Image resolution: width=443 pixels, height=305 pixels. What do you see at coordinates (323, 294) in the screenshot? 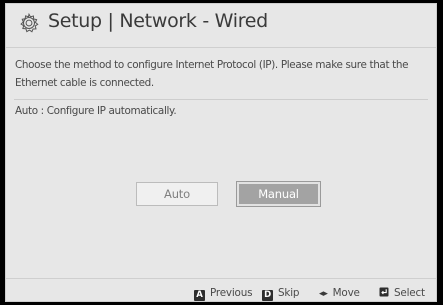
I see `move-arrows-icon: ◂▸` at bounding box center [323, 294].